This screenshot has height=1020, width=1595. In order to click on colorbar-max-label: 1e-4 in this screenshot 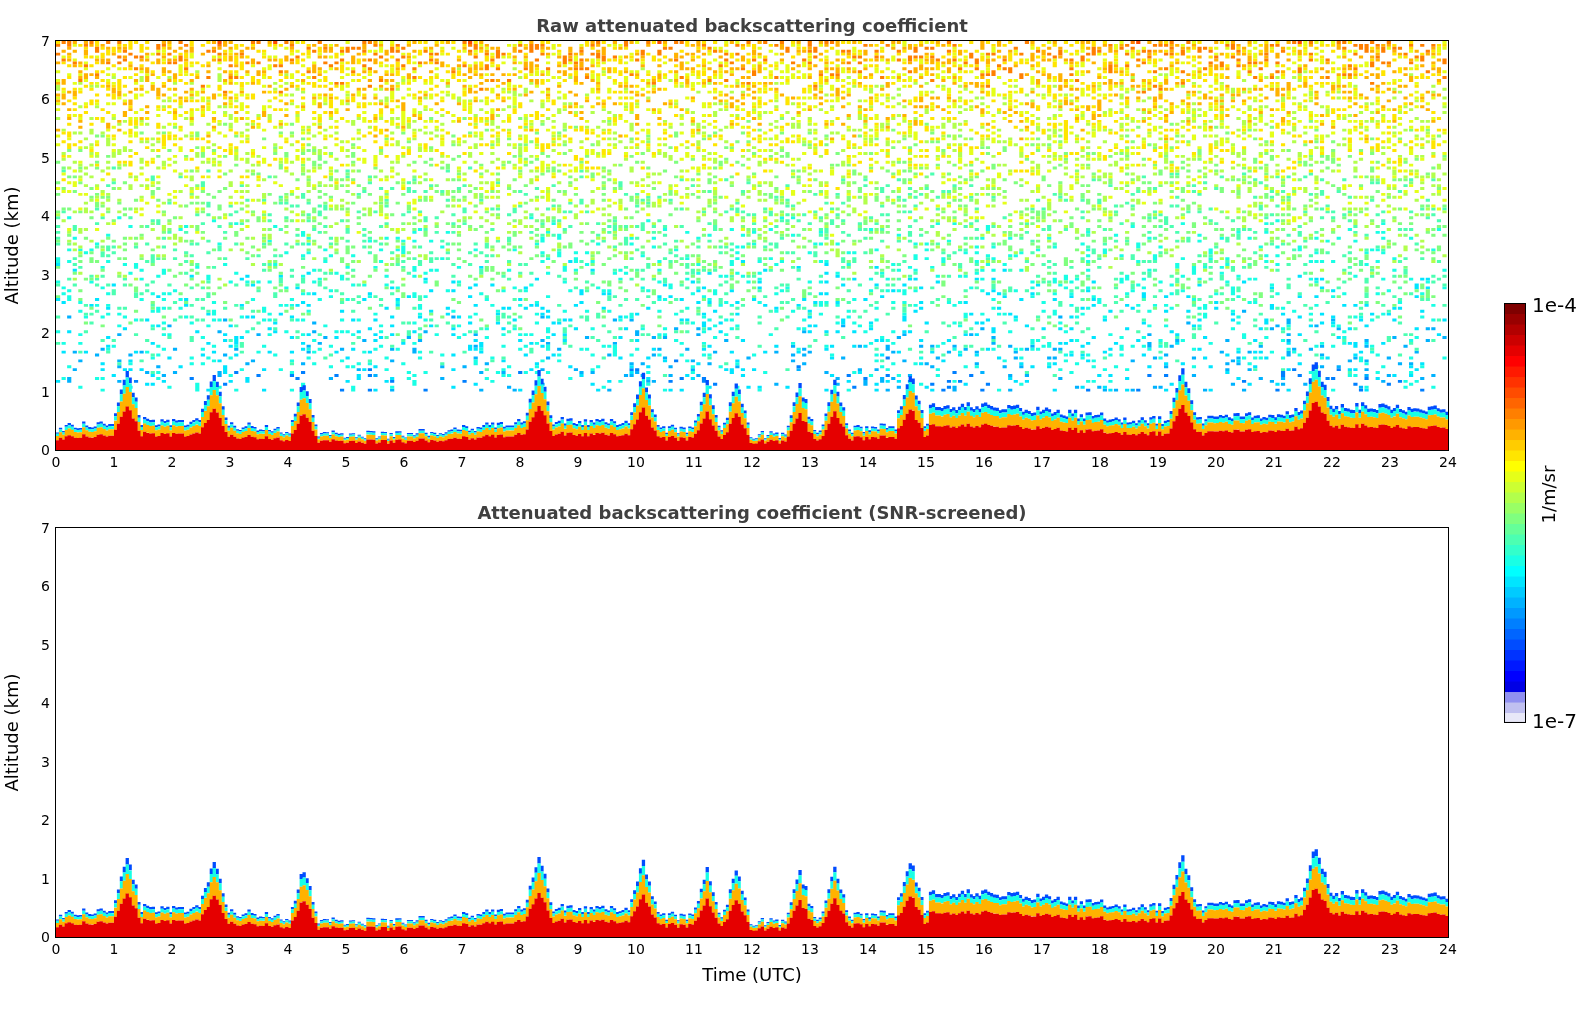, I will do `click(1554, 305)`.